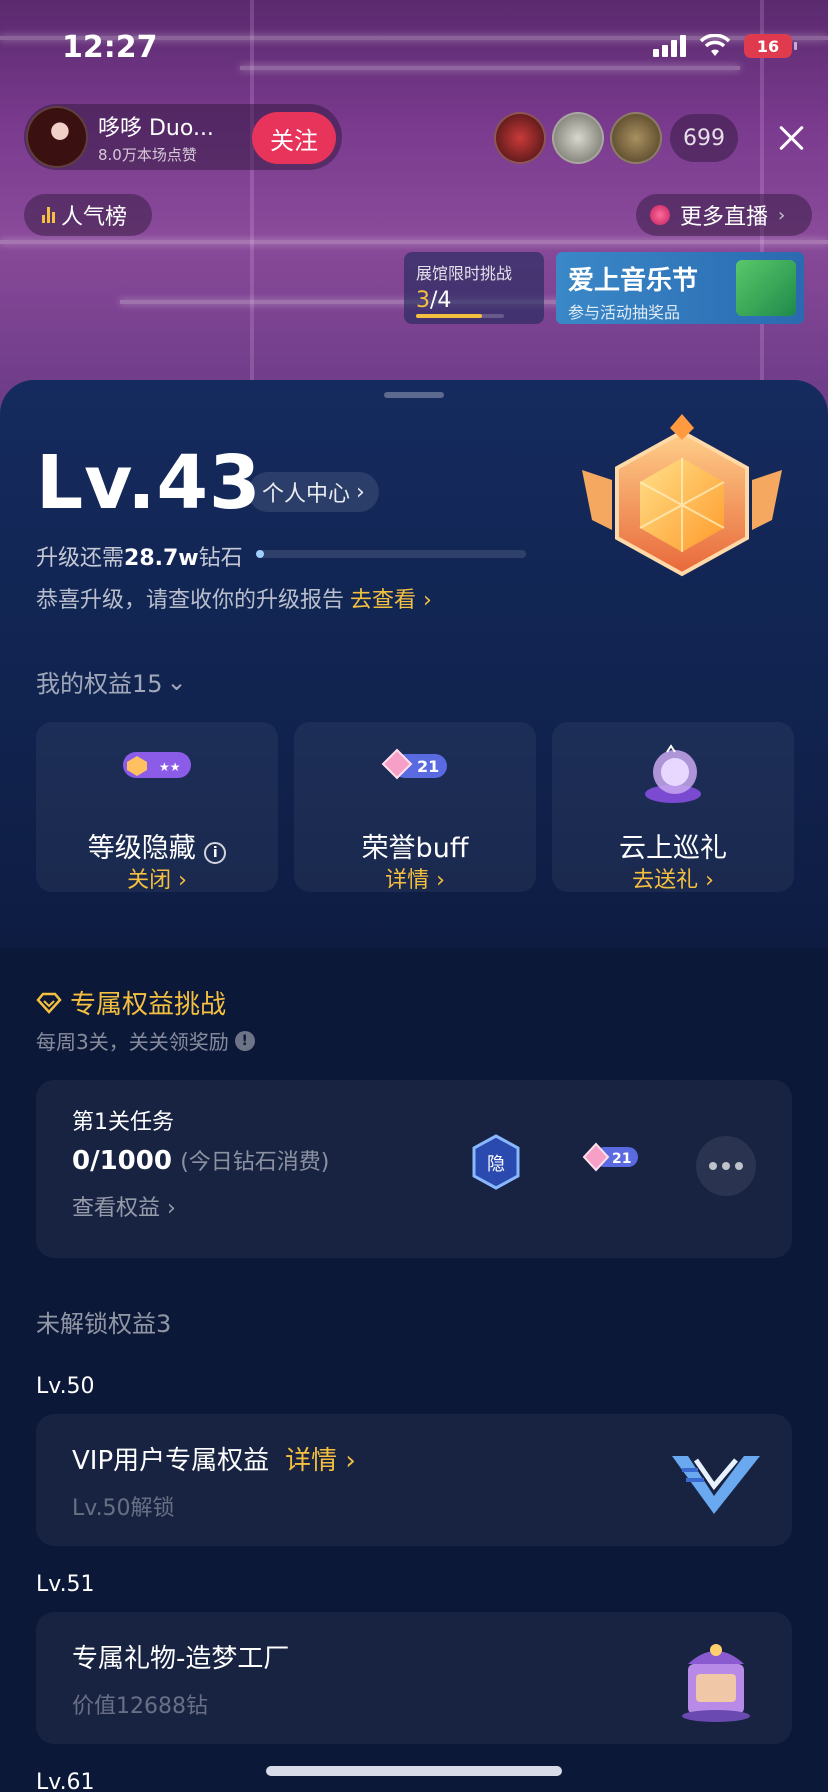  I want to click on status-time: 12:27, so click(110, 47).